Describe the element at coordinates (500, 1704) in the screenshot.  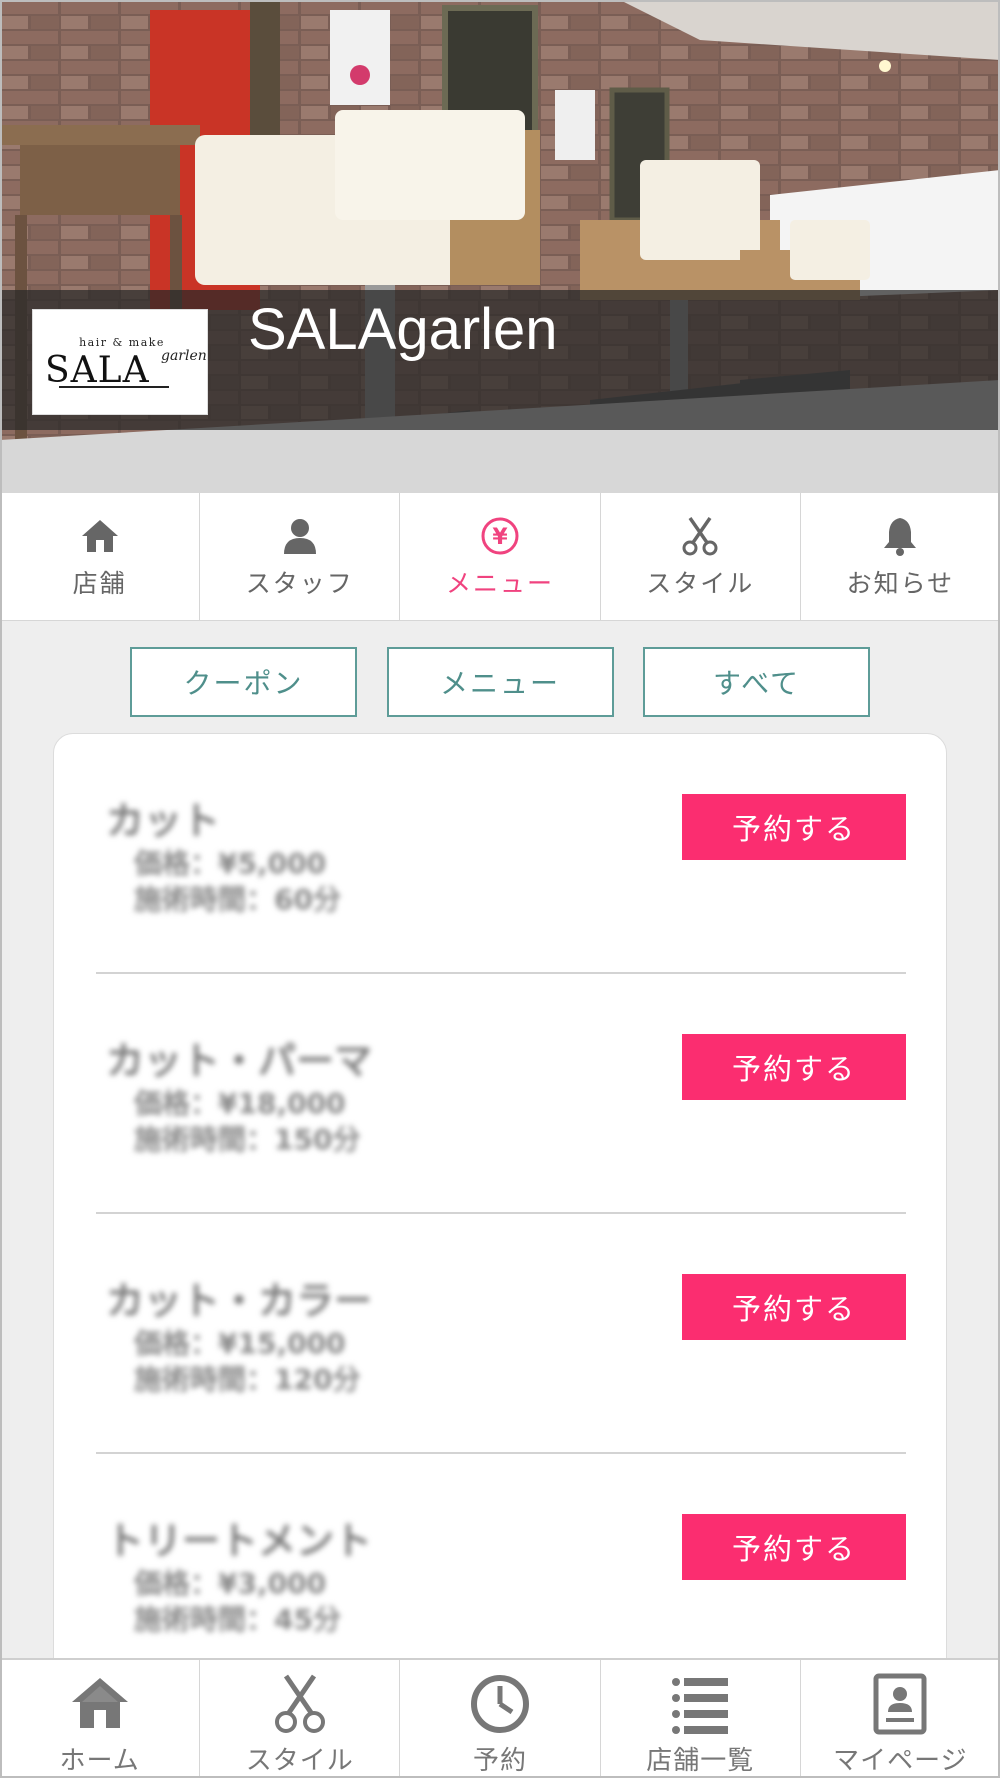
I see `clock-icon` at that location.